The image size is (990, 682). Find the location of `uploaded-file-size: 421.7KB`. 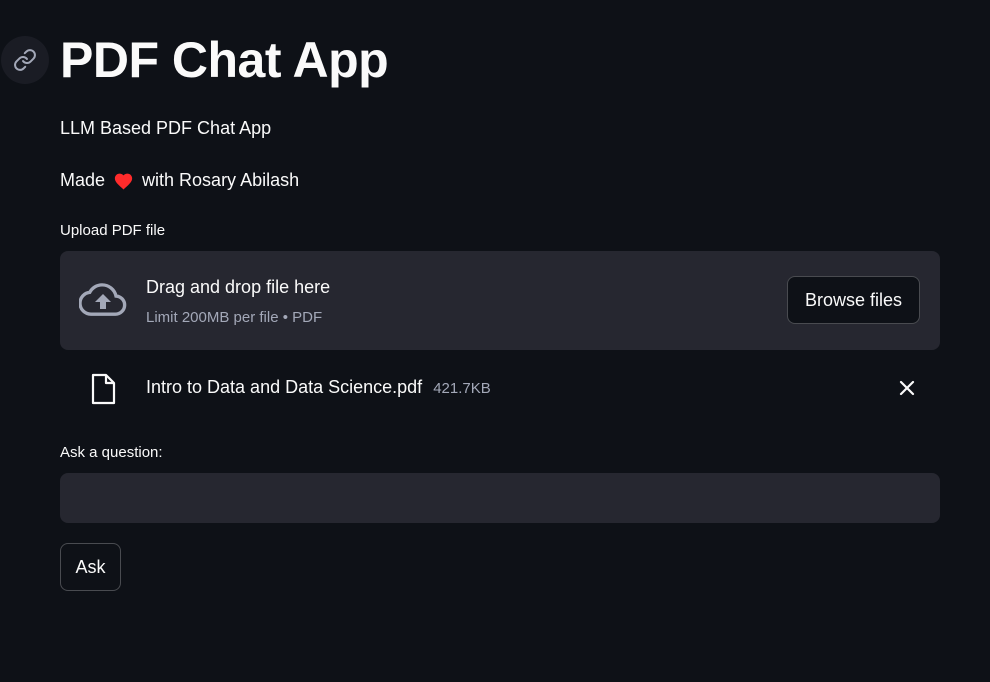

uploaded-file-size: 421.7KB is located at coordinates (462, 388).